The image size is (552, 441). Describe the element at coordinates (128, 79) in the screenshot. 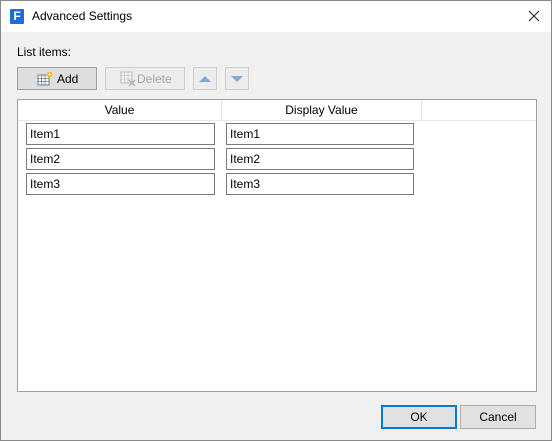

I see `delete-item-icon` at that location.